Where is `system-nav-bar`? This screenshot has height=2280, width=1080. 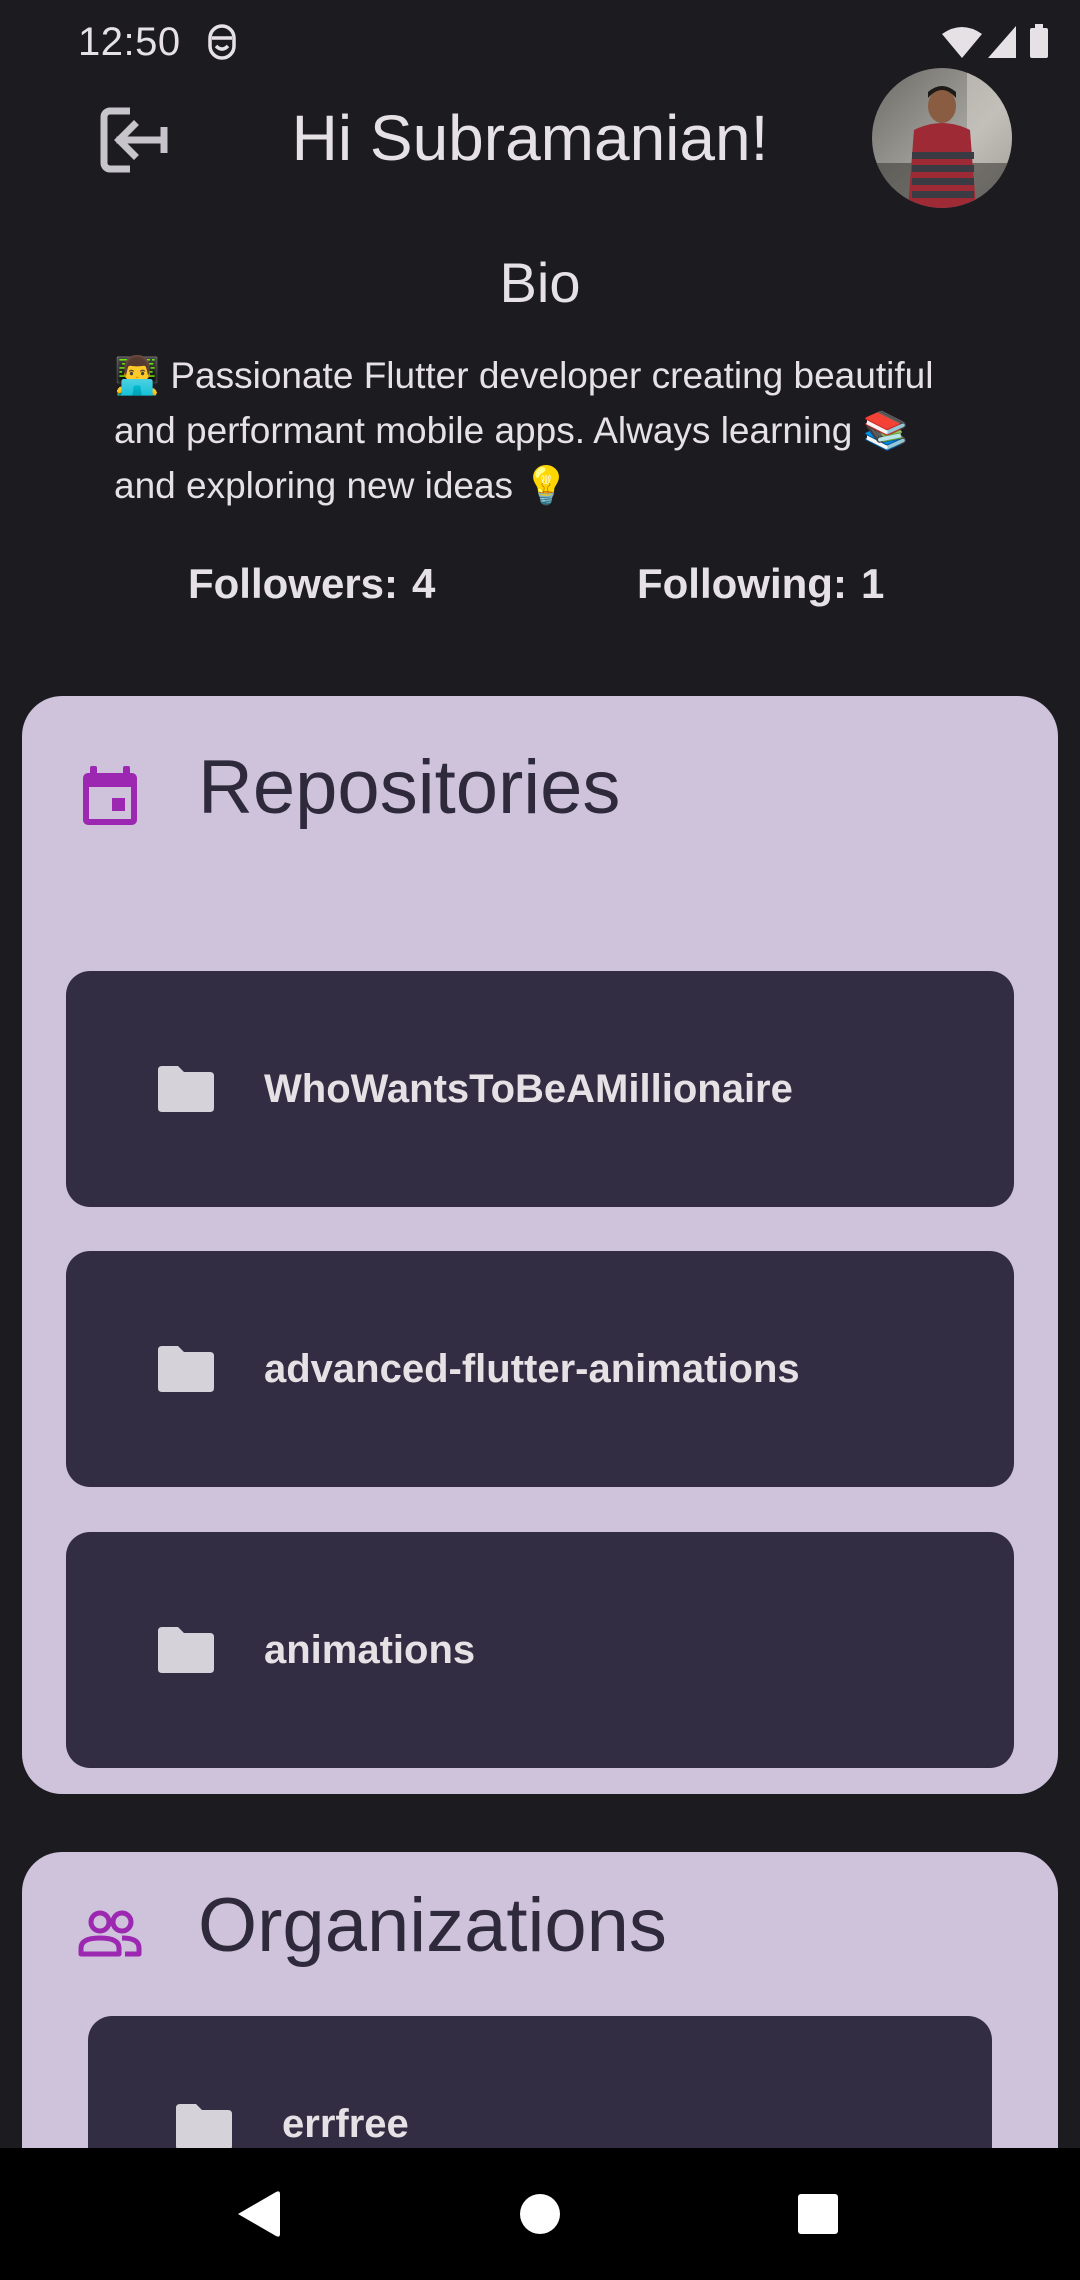 system-nav-bar is located at coordinates (540, 2214).